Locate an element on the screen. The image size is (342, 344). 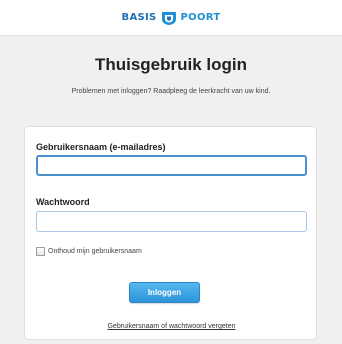
username-label: Gebruikersnaam (e-mailadres) is located at coordinates (101, 147).